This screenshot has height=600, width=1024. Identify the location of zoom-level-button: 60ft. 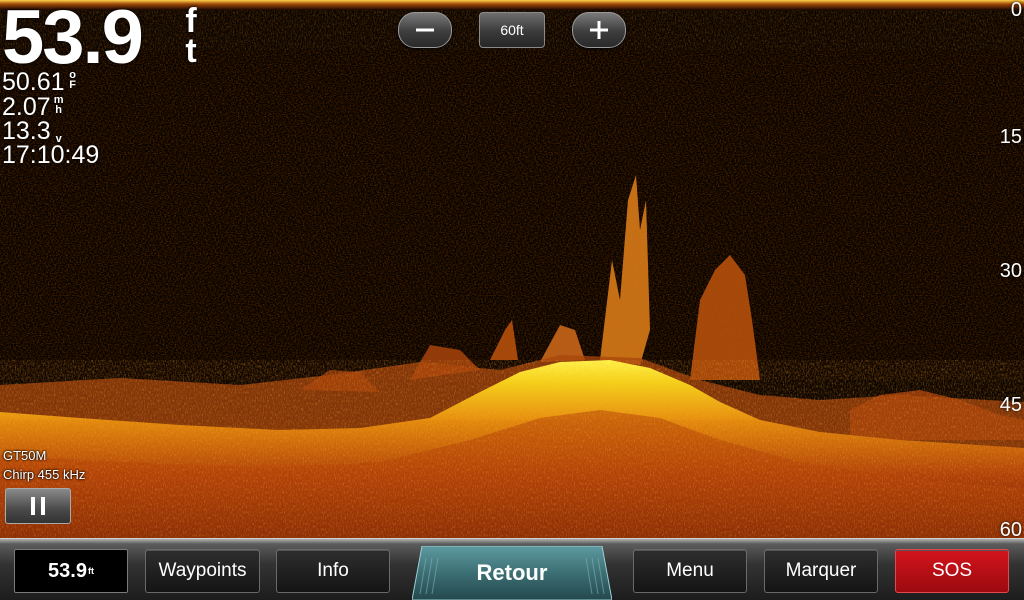
(512, 30).